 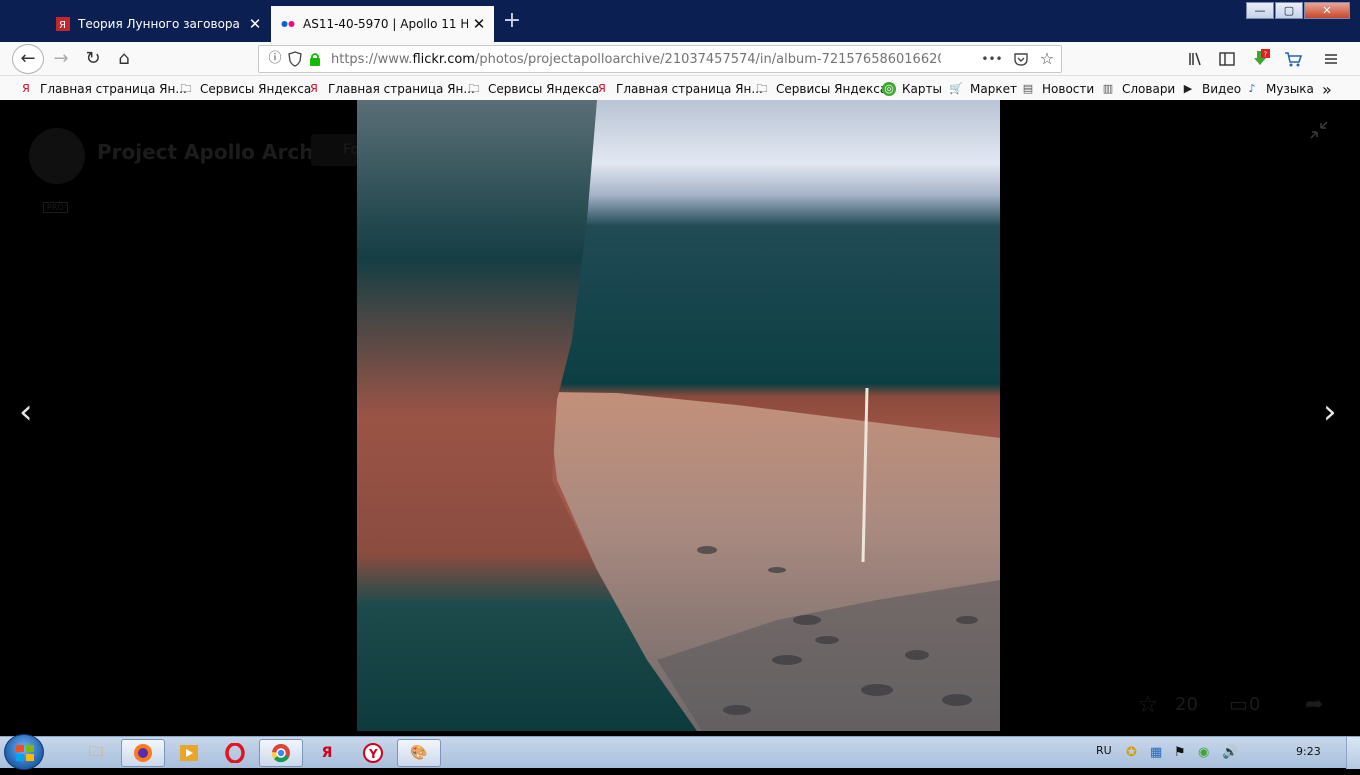 What do you see at coordinates (1148, 704) in the screenshot?
I see `favorite-star-icon: ☆` at bounding box center [1148, 704].